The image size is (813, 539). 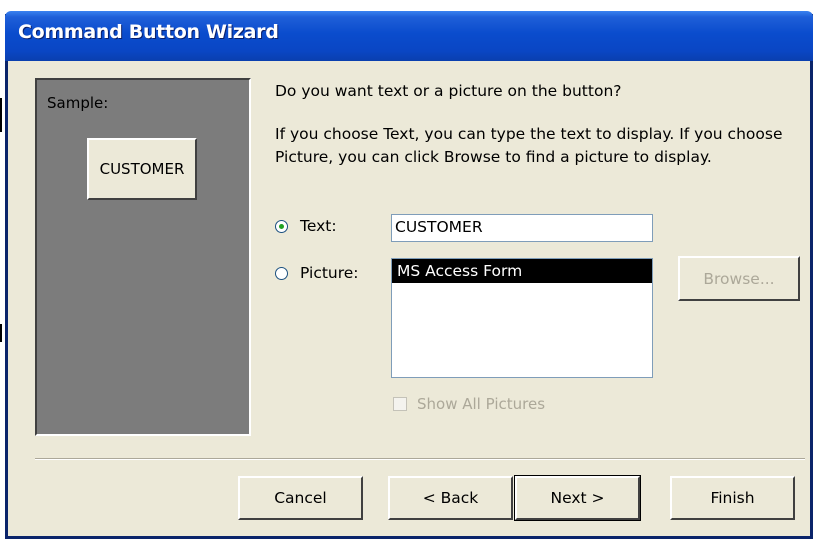 I want to click on next-button-label: Next >, so click(x=577, y=498).